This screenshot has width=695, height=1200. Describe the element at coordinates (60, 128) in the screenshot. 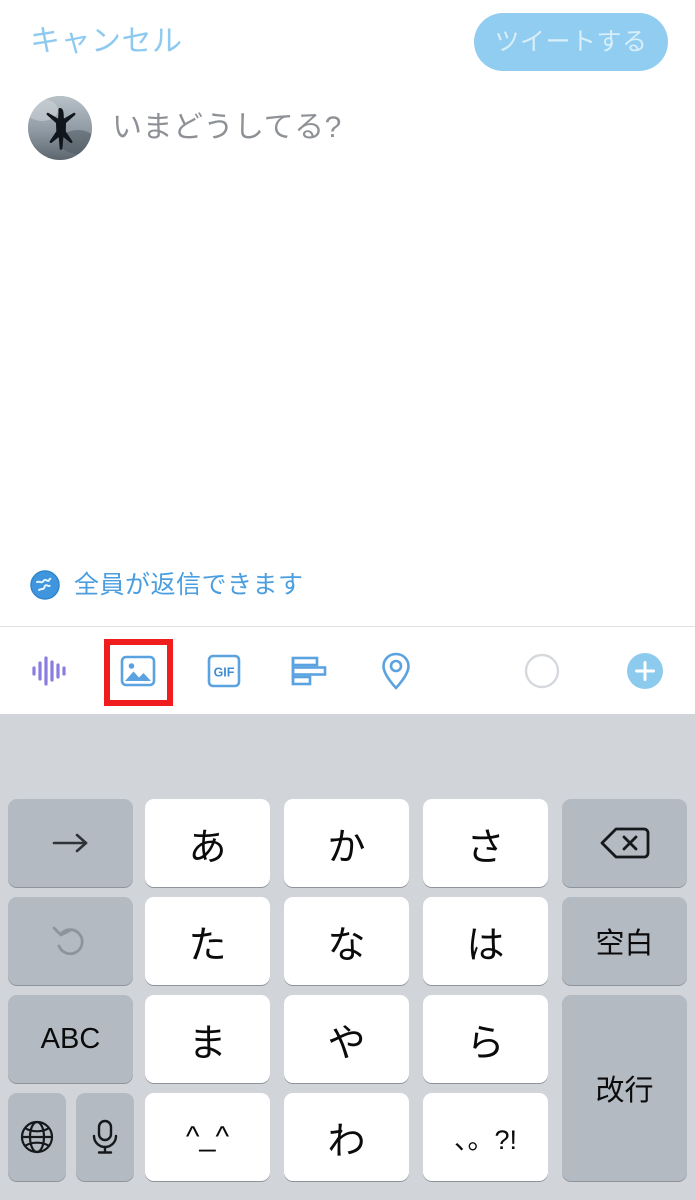

I see `avatar` at that location.